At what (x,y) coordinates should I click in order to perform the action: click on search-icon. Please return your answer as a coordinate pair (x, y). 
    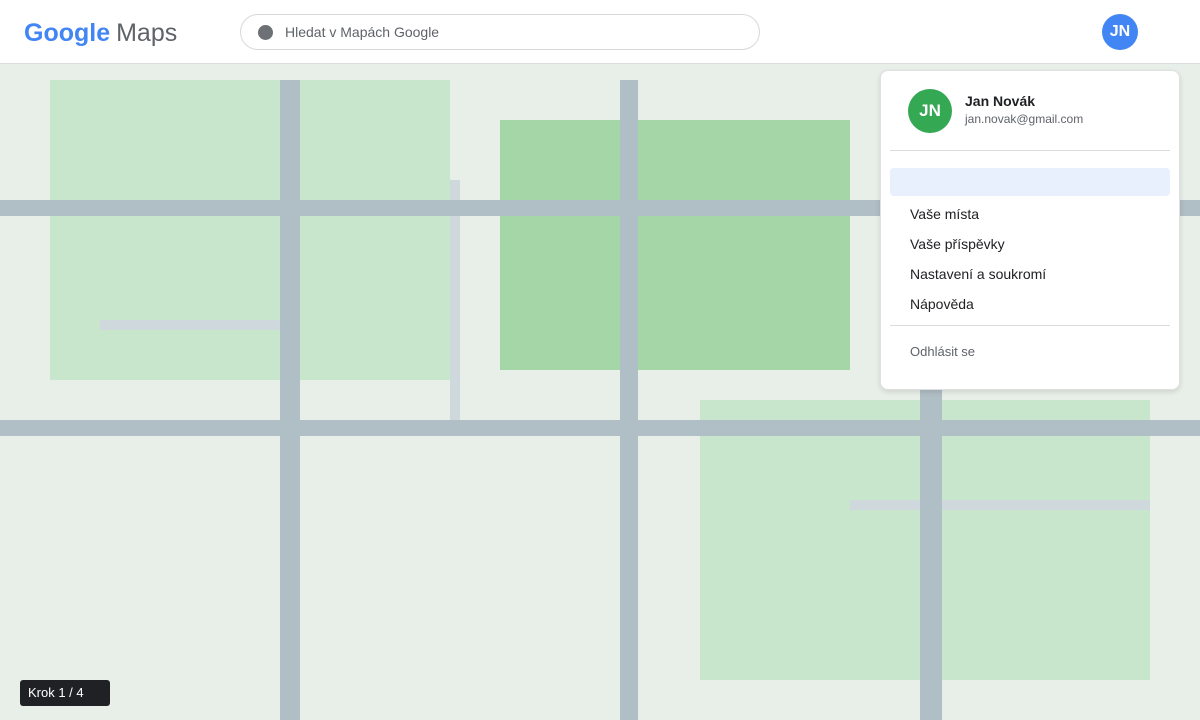
    Looking at the image, I should click on (265, 32).